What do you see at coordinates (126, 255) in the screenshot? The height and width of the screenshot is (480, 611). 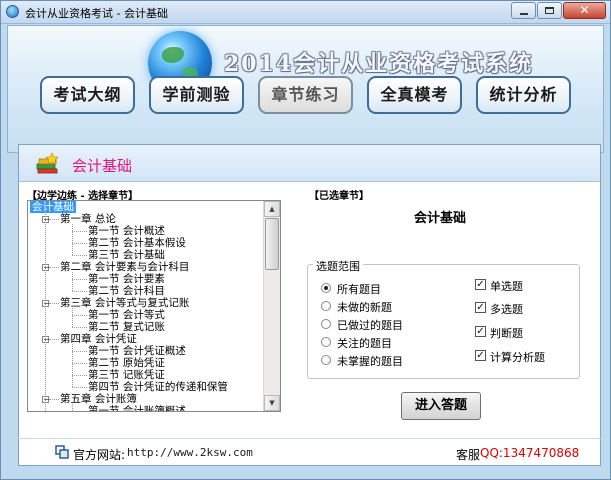 I see `tree-section-node: 第三节 会计基础` at bounding box center [126, 255].